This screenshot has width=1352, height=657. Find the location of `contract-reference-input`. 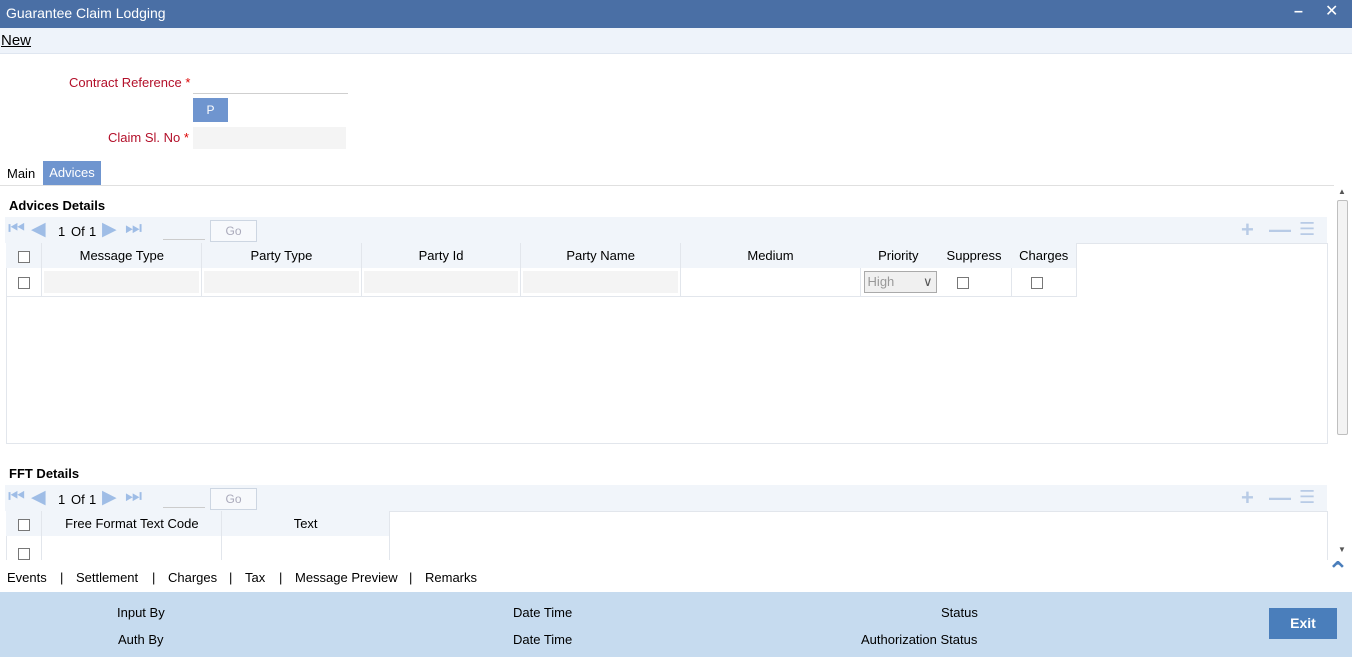

contract-reference-input is located at coordinates (270, 83).